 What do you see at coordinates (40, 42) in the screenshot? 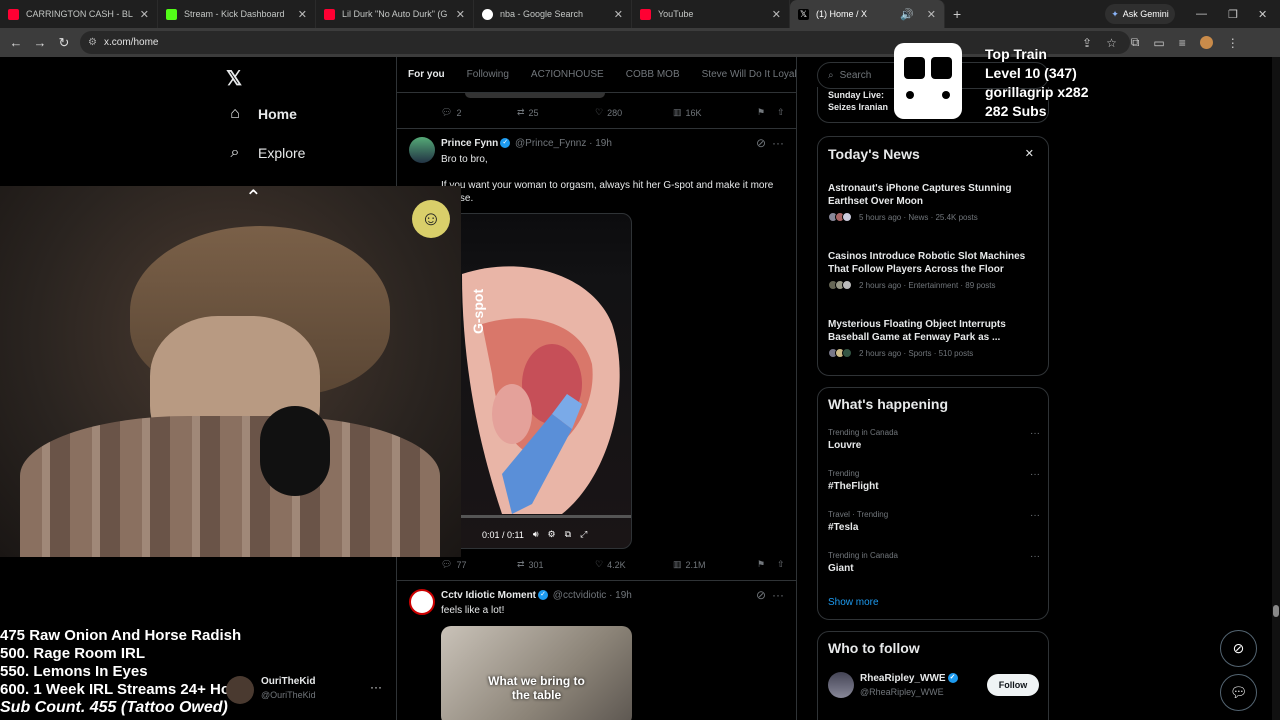
I see `forward-icon: →` at bounding box center [40, 42].